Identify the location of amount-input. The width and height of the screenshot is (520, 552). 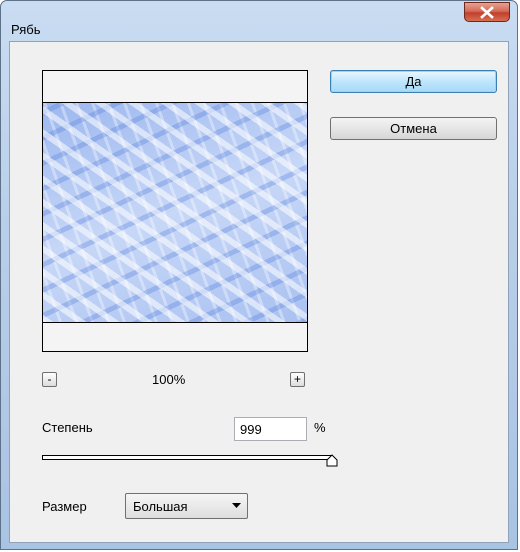
(270, 429).